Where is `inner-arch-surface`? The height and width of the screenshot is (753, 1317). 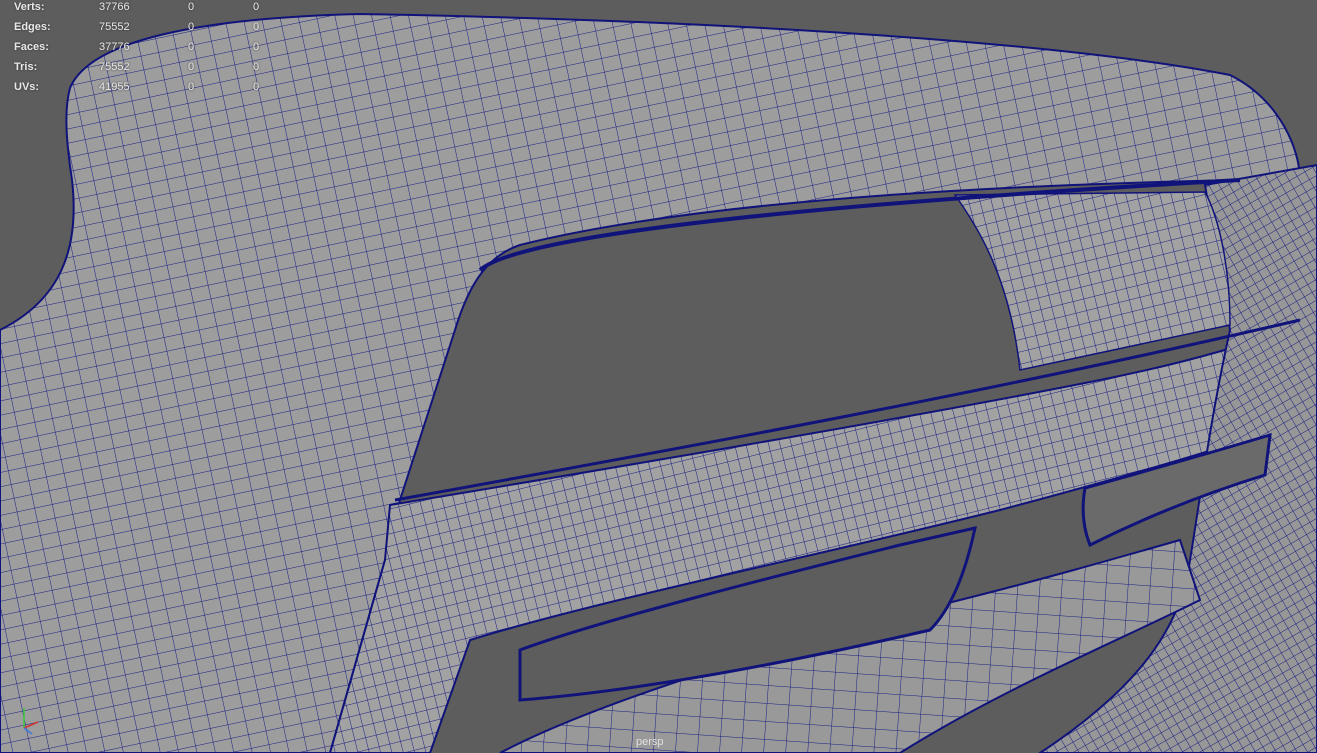
inner-arch-surface is located at coordinates (1092, 281).